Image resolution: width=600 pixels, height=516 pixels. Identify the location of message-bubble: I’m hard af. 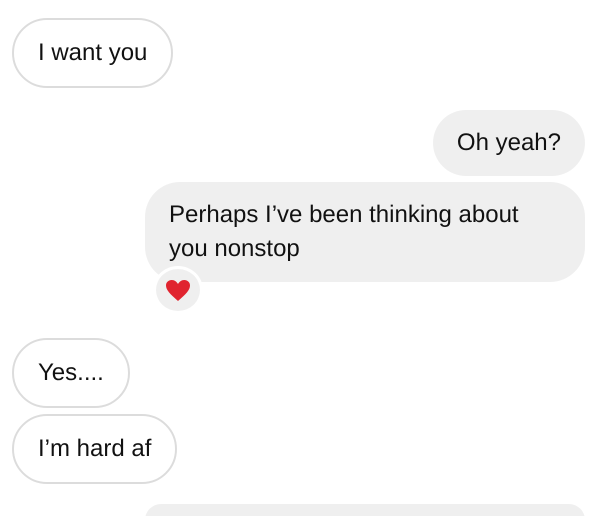
(95, 449).